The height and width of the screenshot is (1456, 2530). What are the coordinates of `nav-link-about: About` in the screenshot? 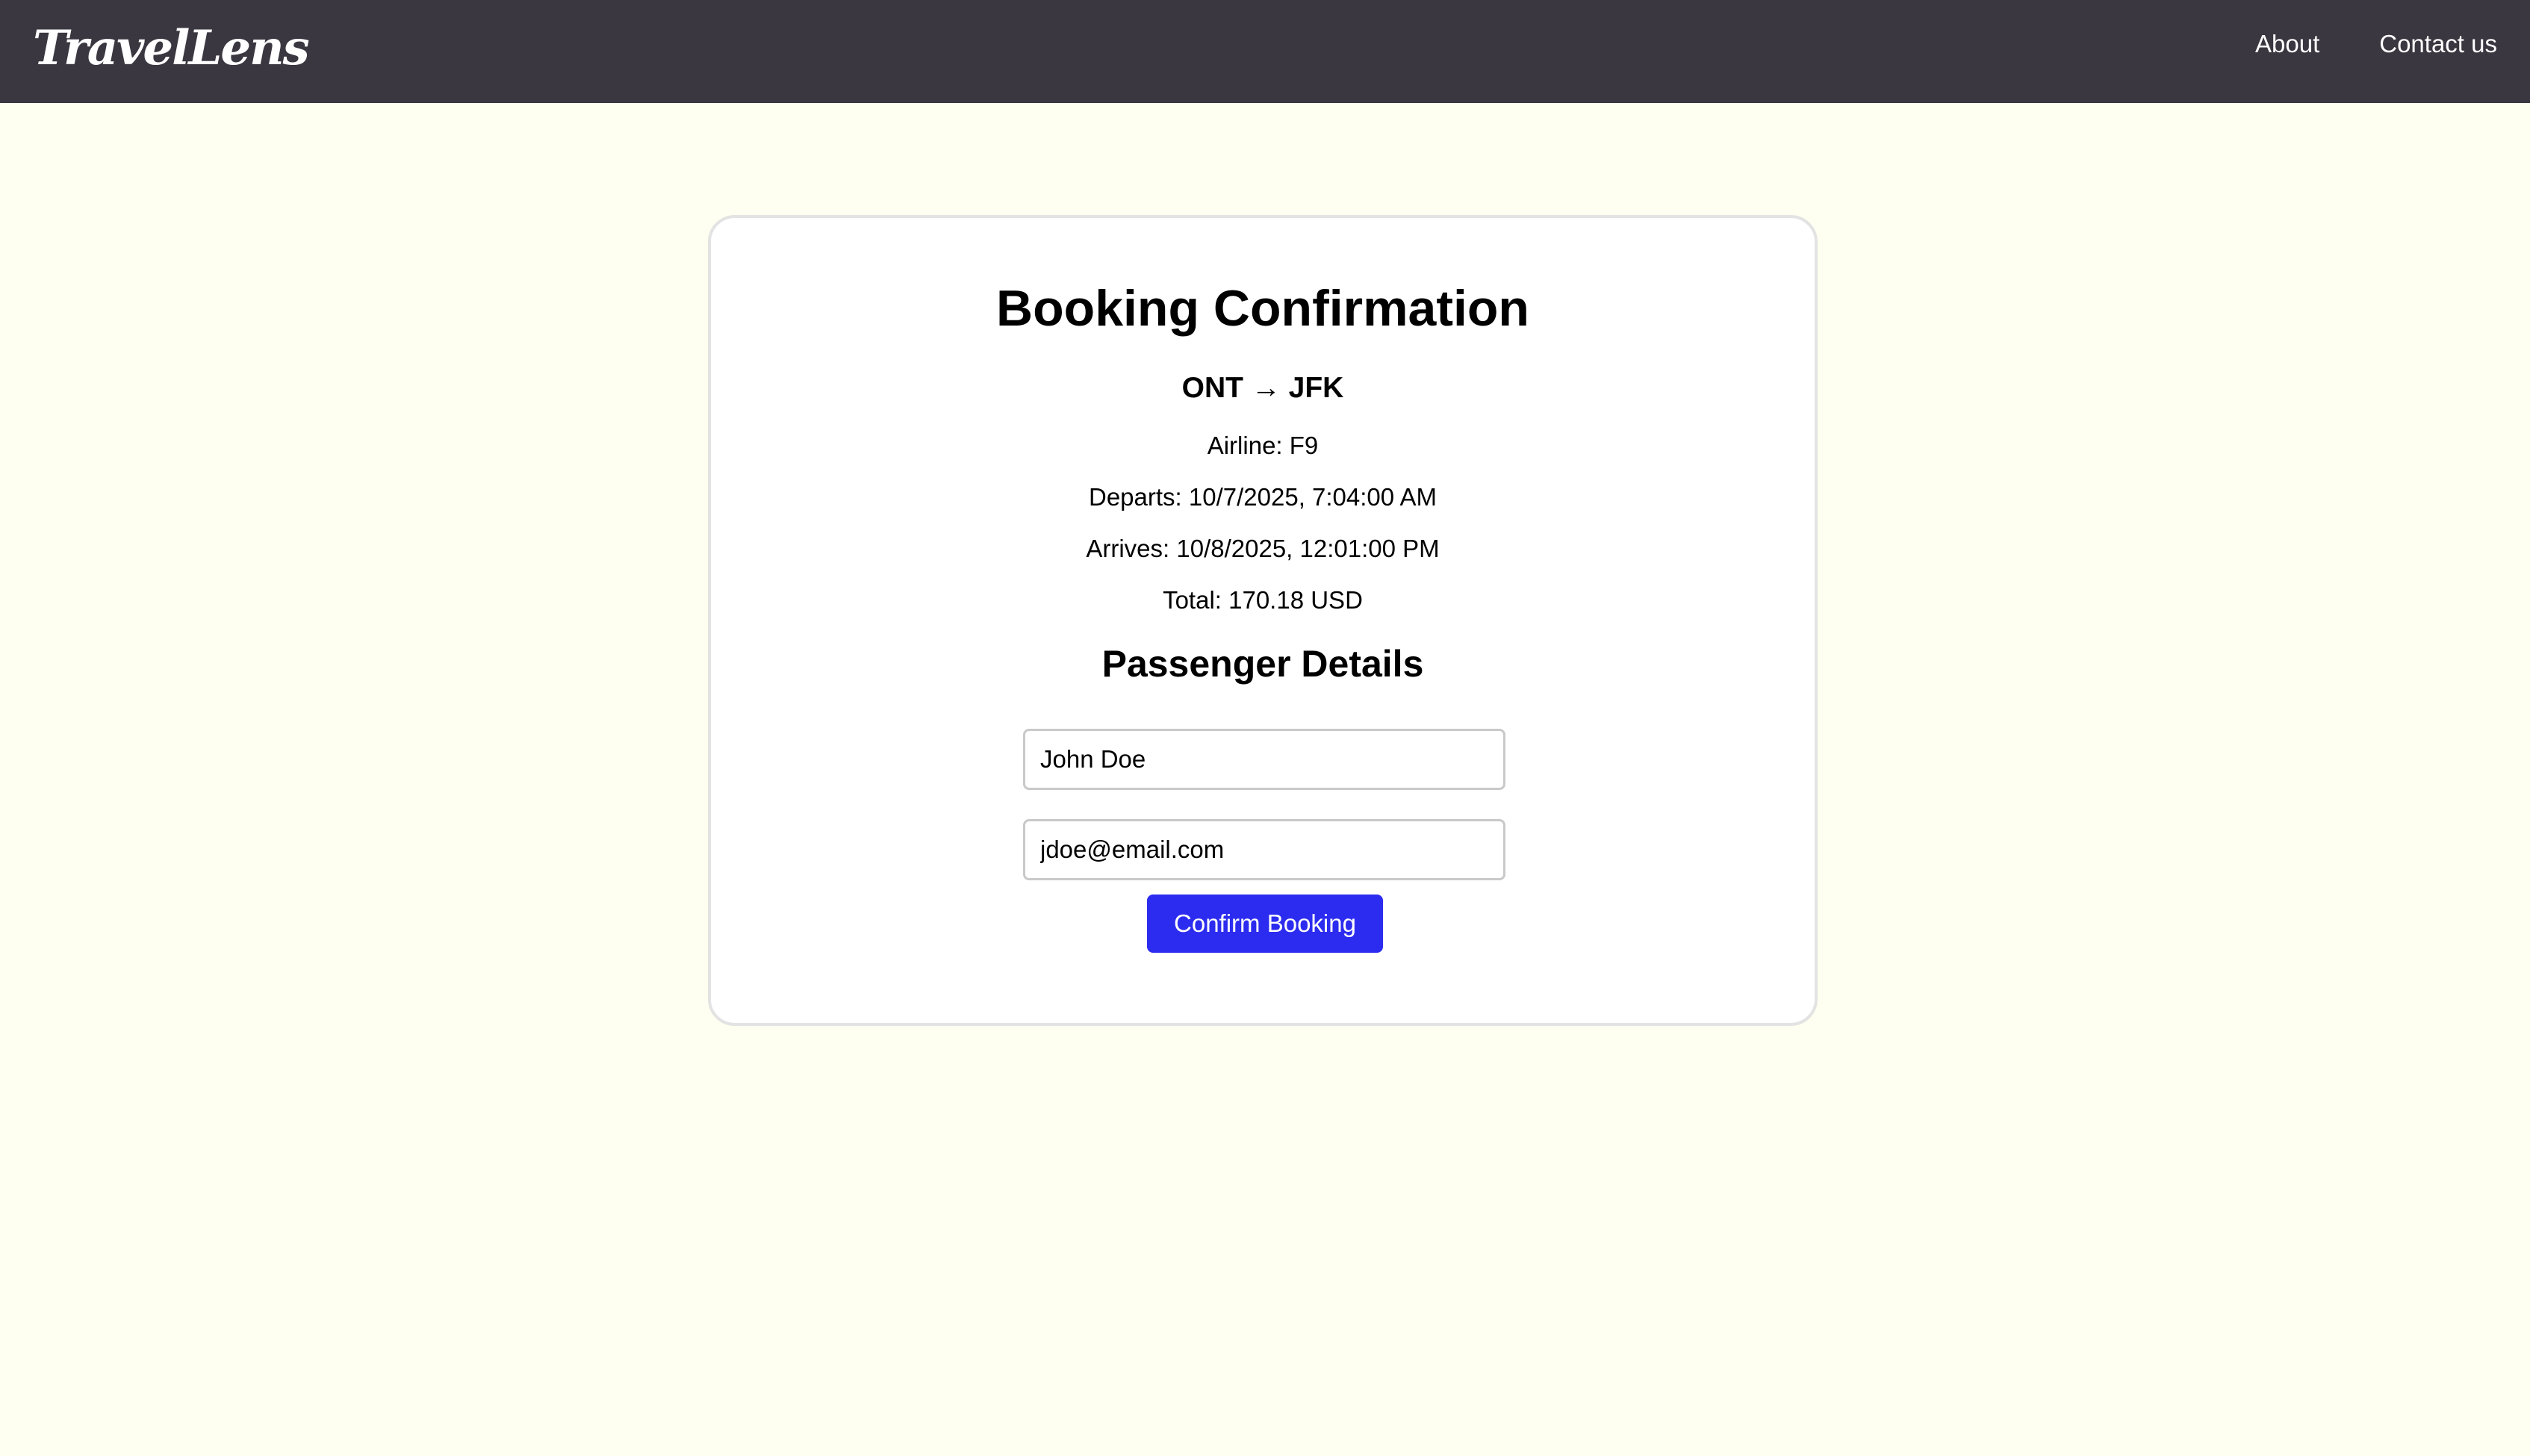 It's located at (2287, 44).